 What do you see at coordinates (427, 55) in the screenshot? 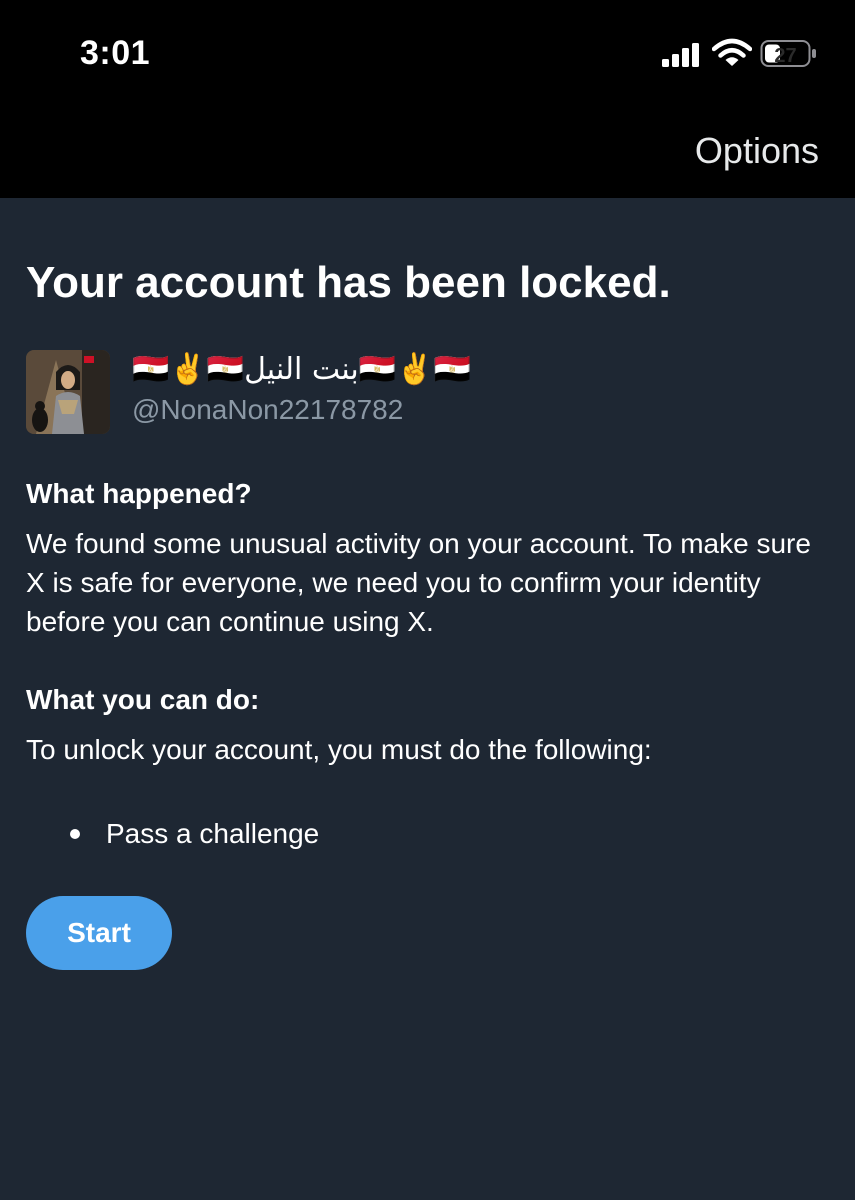
I see `status-bar: 3:01 27` at bounding box center [427, 55].